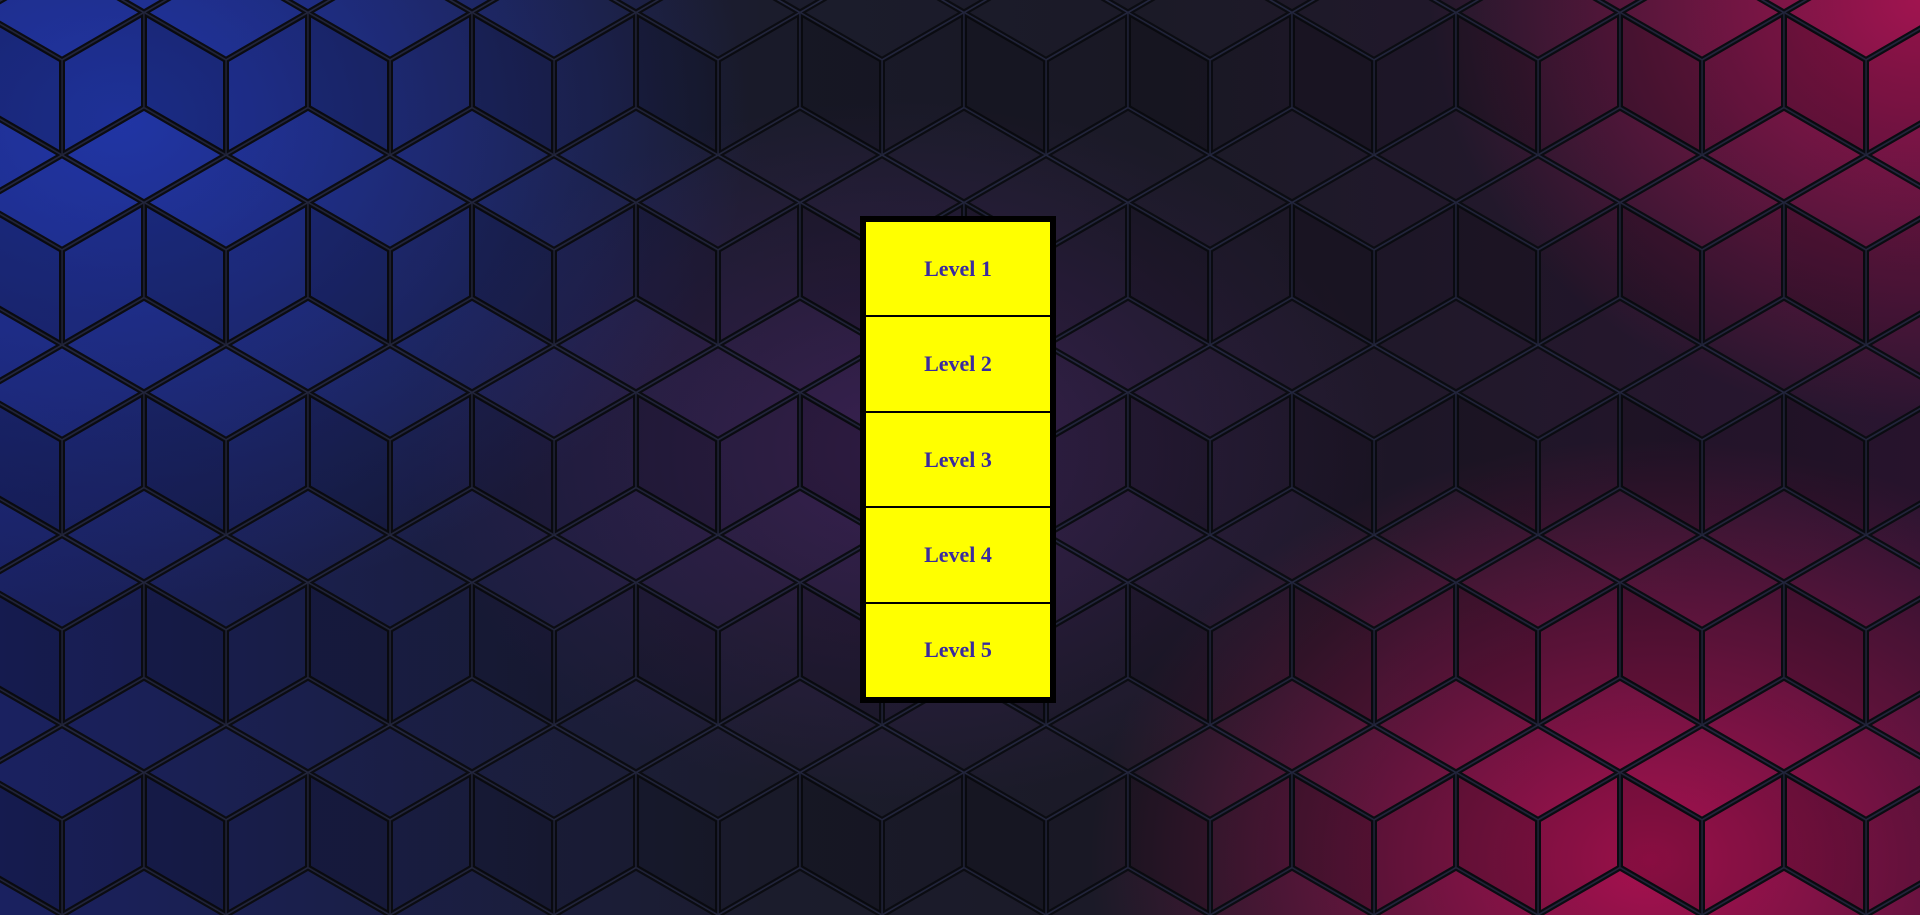 This screenshot has height=915, width=1920. What do you see at coordinates (958, 364) in the screenshot?
I see `level-2-button: Level 2` at bounding box center [958, 364].